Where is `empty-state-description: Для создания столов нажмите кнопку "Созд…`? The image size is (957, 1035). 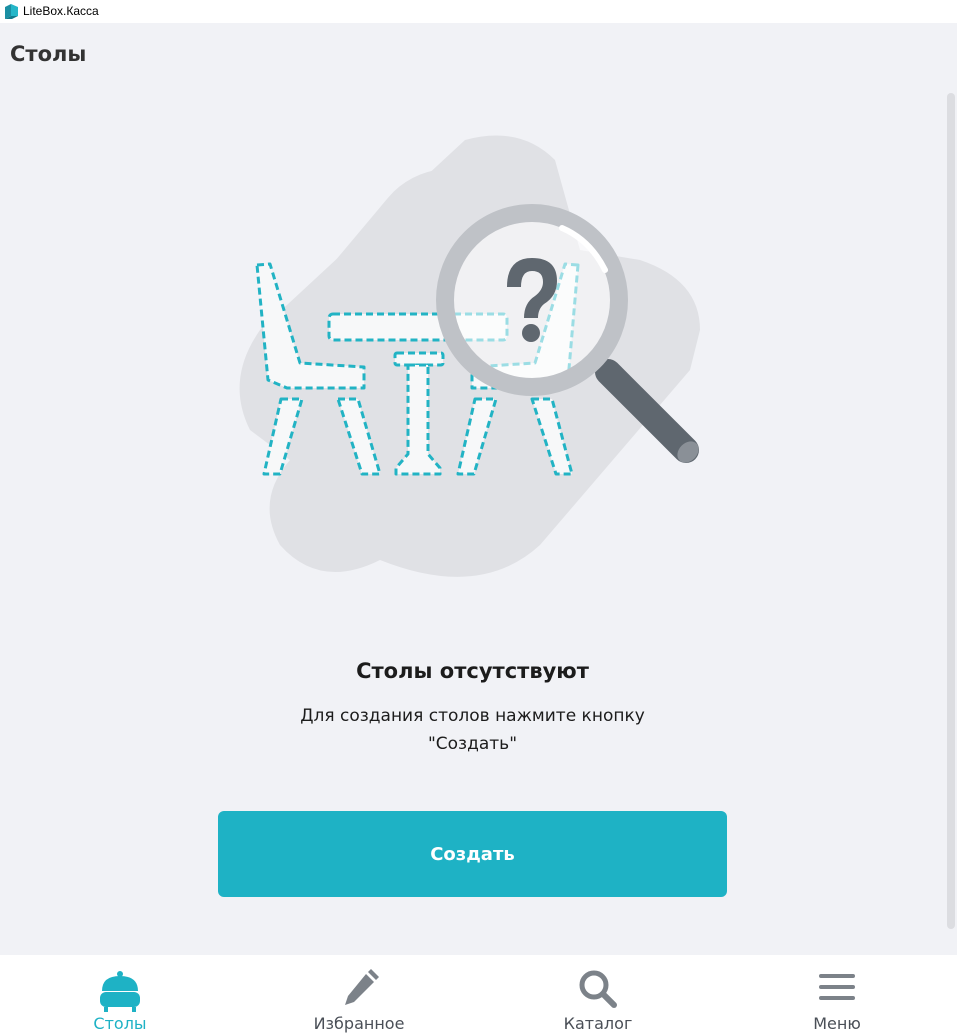
empty-state-description: Для создания столов нажмите кнопку "Созд… is located at coordinates (472, 730).